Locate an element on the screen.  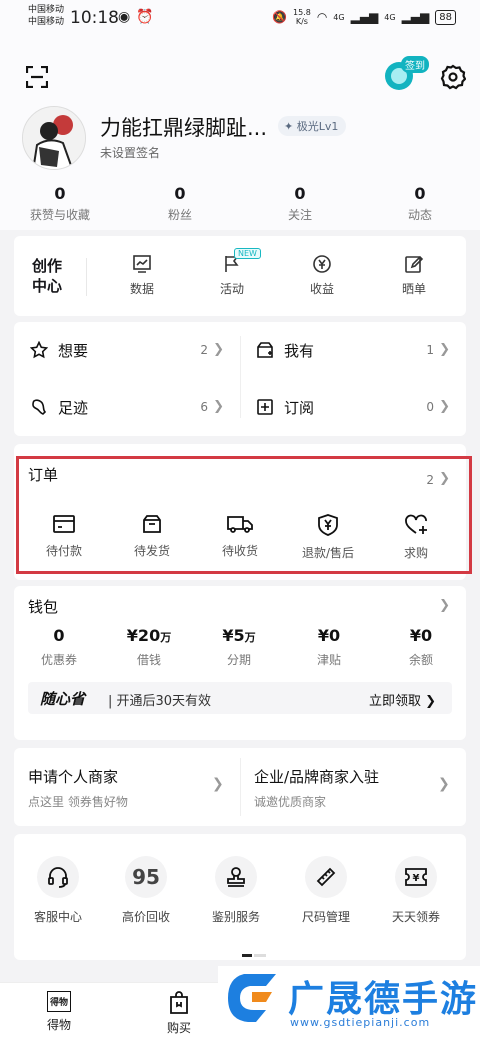
want-count: 2 is located at coordinates (204, 350).